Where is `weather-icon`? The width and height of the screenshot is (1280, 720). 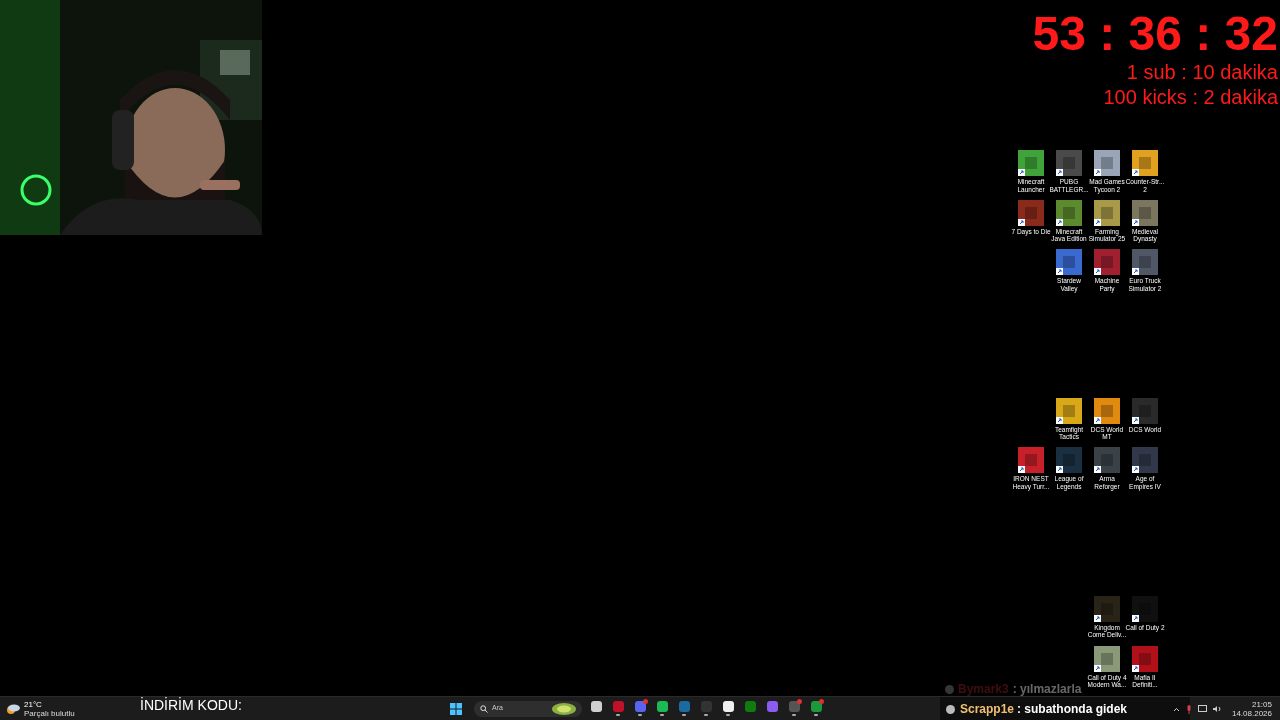
weather-icon is located at coordinates (13, 708).